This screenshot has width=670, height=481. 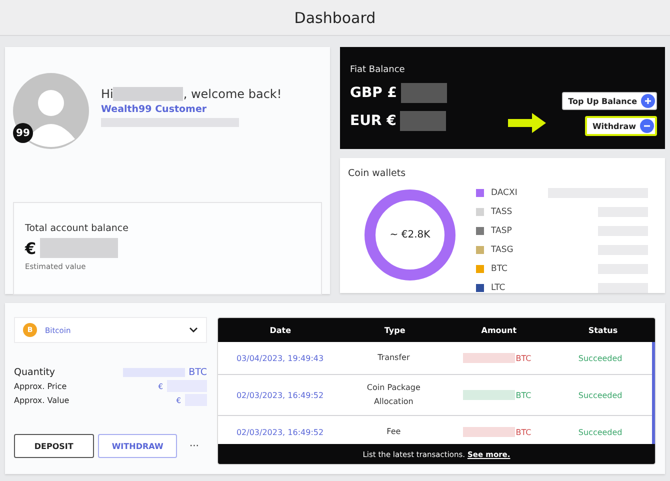 What do you see at coordinates (647, 126) in the screenshot?
I see `minus-icon` at bounding box center [647, 126].